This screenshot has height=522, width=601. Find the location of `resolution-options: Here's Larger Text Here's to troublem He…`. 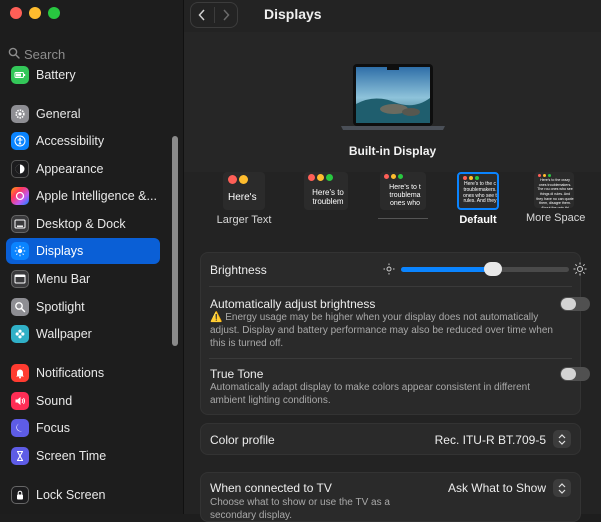

resolution-options: Here's Larger Text Here's to troublem He… is located at coordinates (392, 201).